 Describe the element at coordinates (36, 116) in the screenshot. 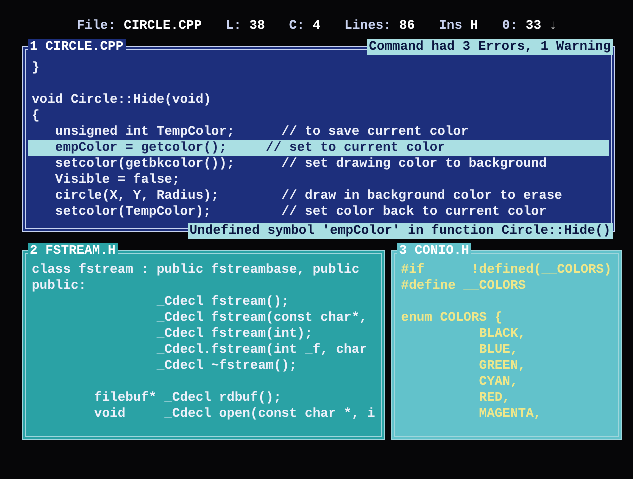

I see `code-line: {` at that location.